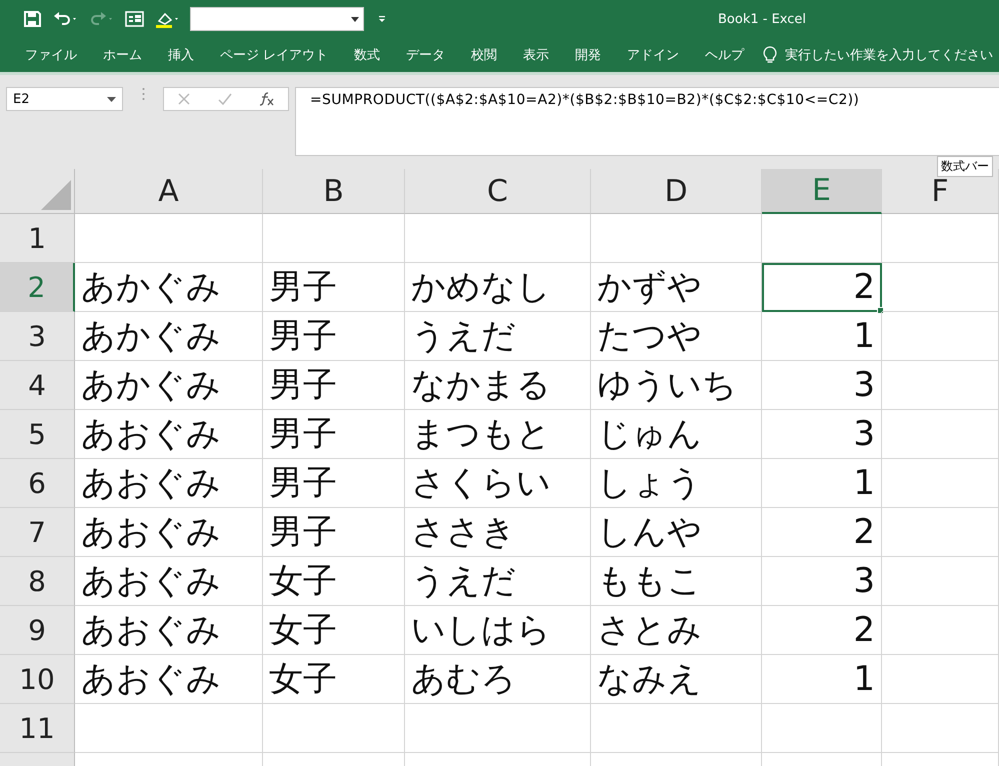  What do you see at coordinates (64, 99) in the screenshot?
I see `name-box: E2` at bounding box center [64, 99].